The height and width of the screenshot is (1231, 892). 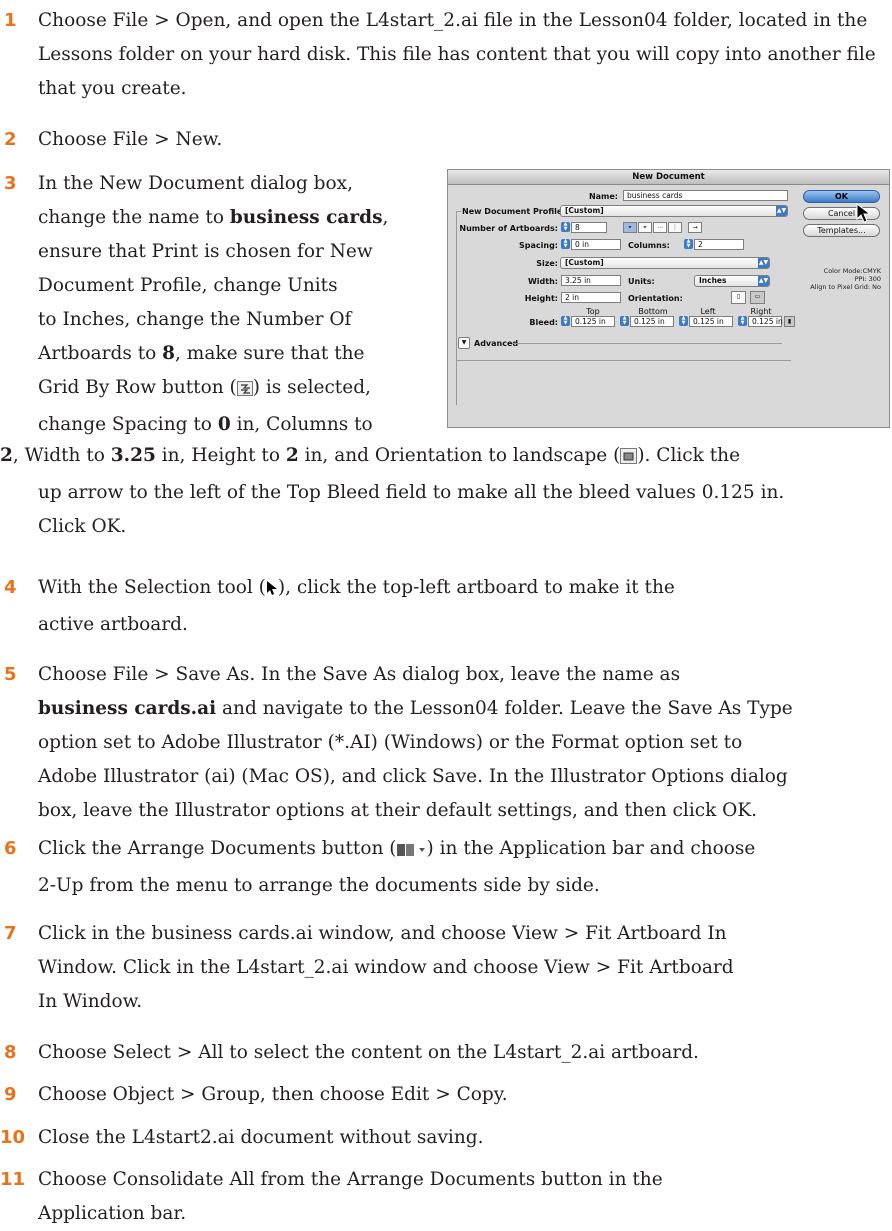 What do you see at coordinates (624, 321) in the screenshot?
I see `bleed-bottom-stepper: ▲ ▼` at bounding box center [624, 321].